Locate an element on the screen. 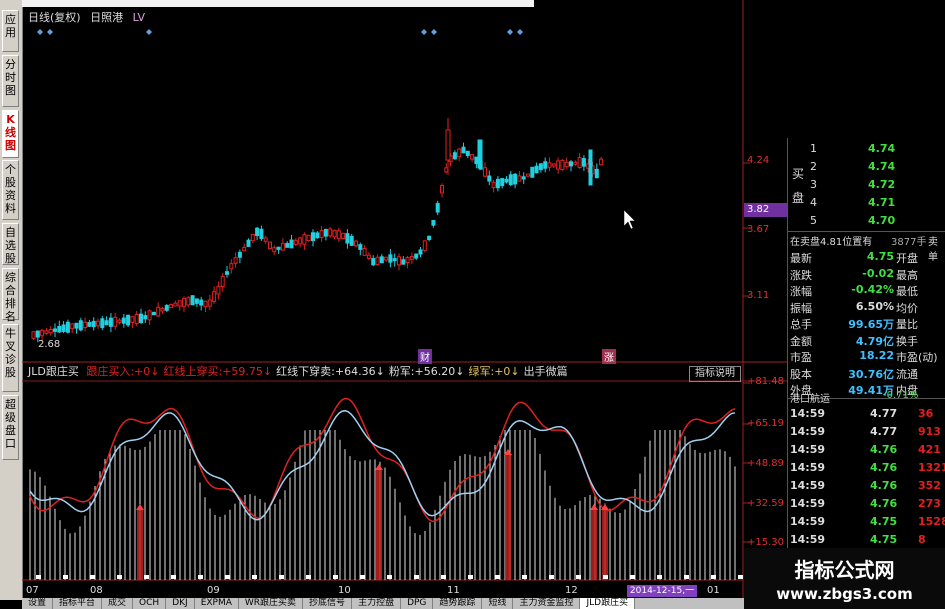 This screenshot has width=945, height=609. left-tab-3: 个股资料 is located at coordinates (10, 190).